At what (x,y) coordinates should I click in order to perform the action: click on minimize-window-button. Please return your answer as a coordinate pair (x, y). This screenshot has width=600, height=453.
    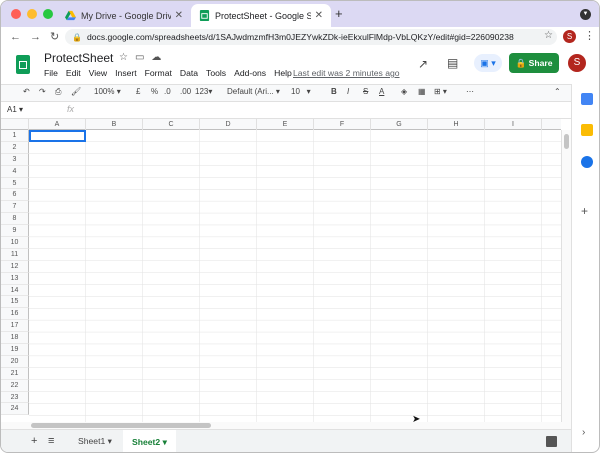
    Looking at the image, I should click on (32, 14).